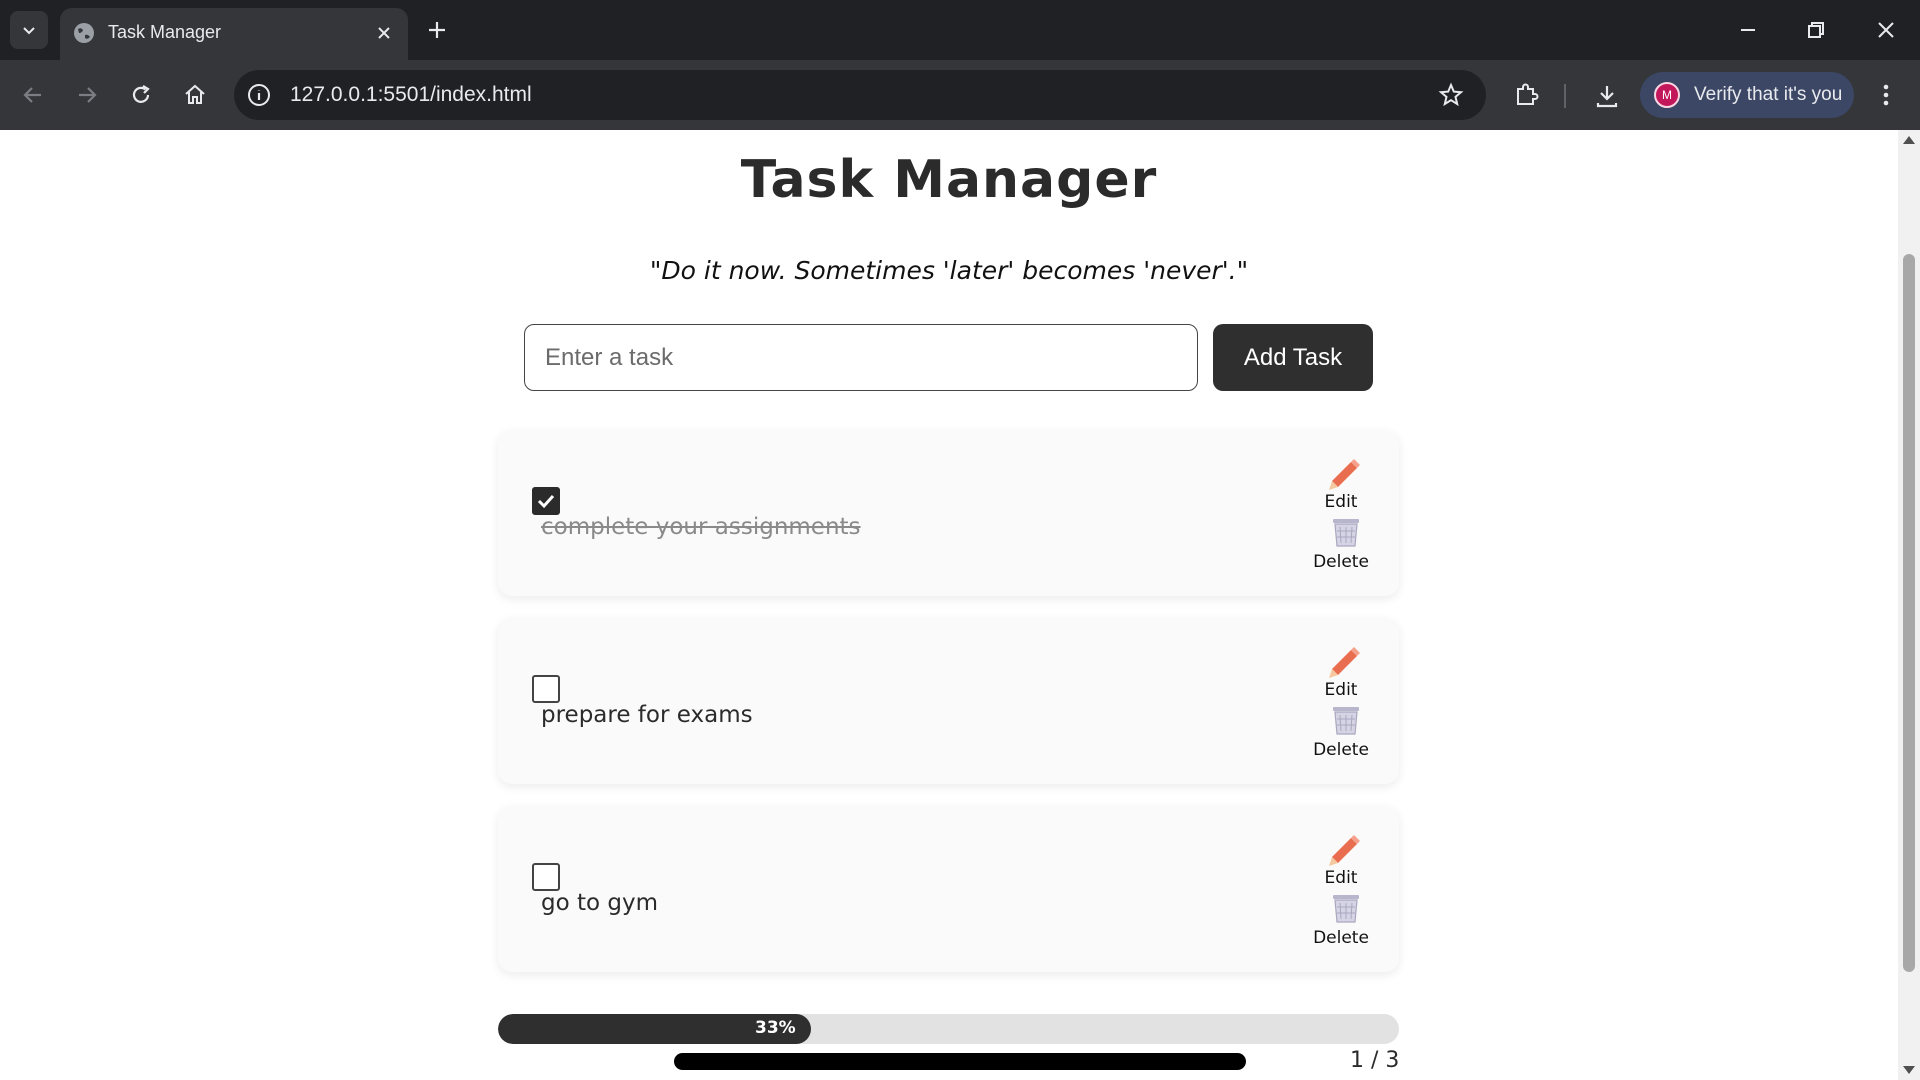 The image size is (1920, 1080). What do you see at coordinates (860, 95) in the screenshot?
I see `address-bar: 127.0.0.1:5501/index.html` at bounding box center [860, 95].